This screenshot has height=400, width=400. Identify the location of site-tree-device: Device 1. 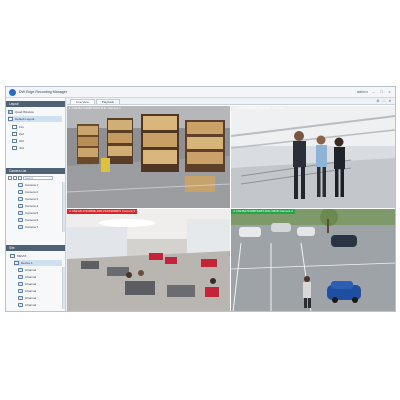
(38, 263).